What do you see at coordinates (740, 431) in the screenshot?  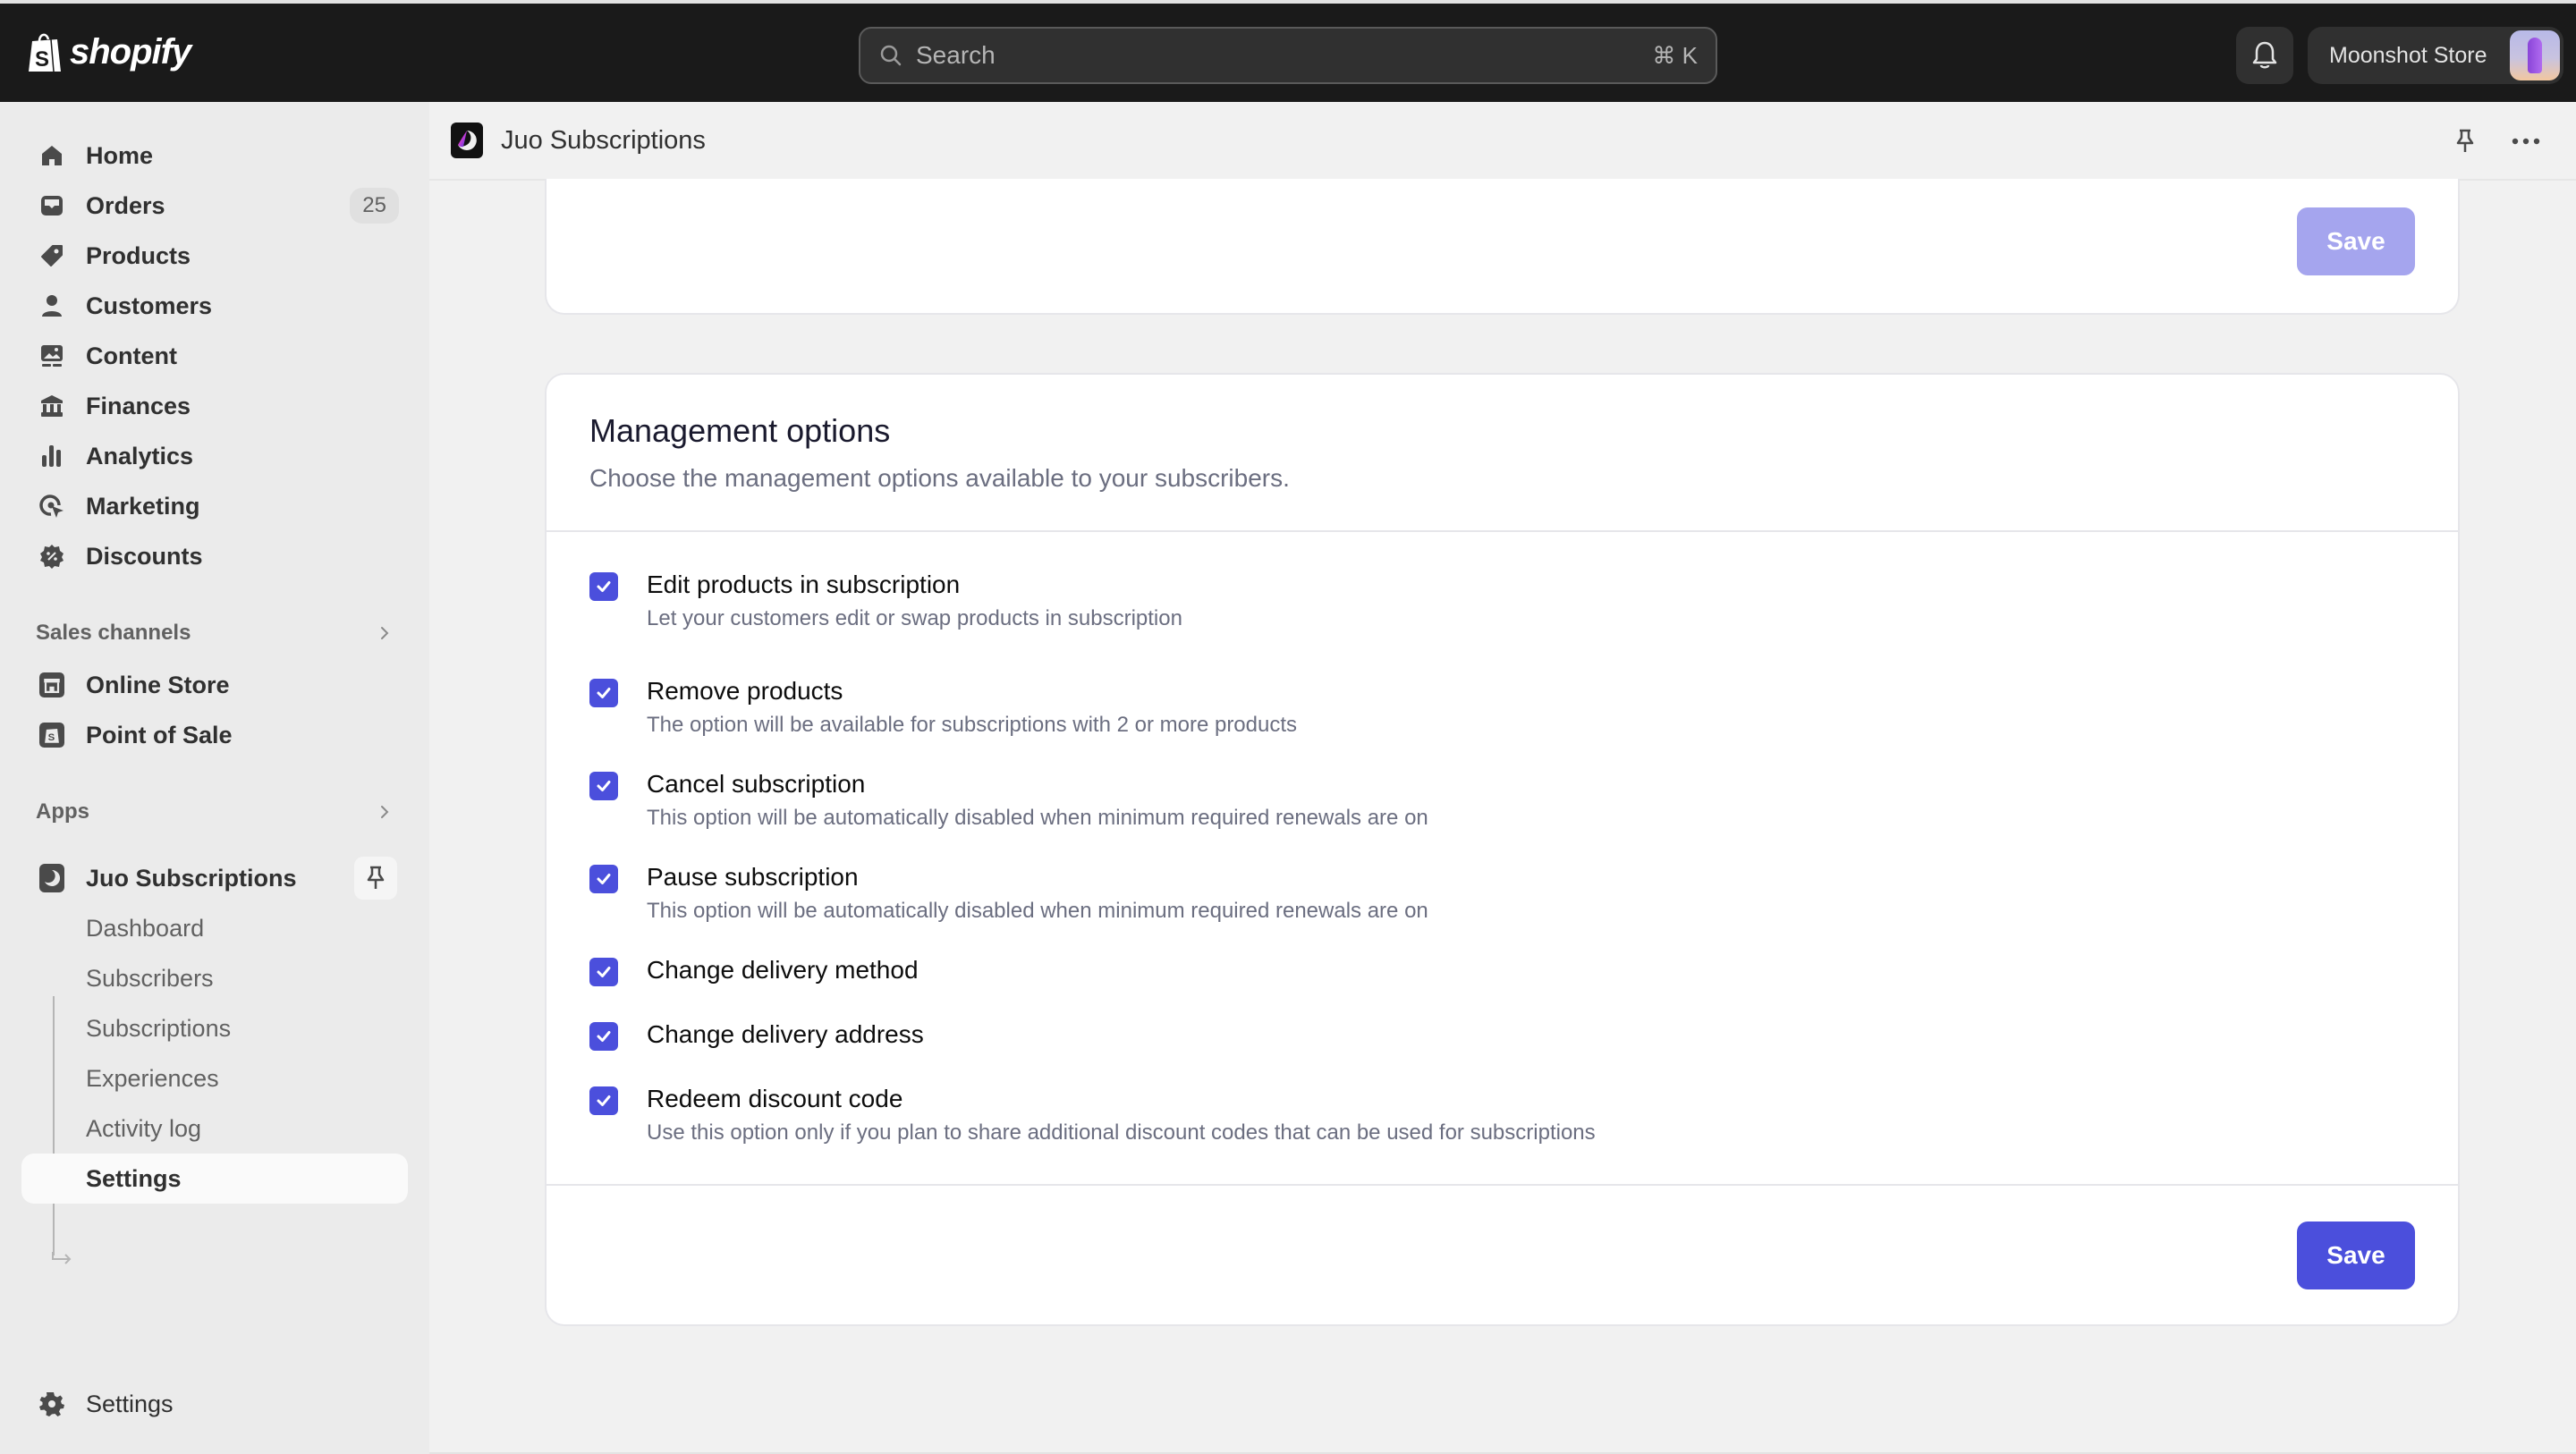 I see `card-title: Management options` at bounding box center [740, 431].